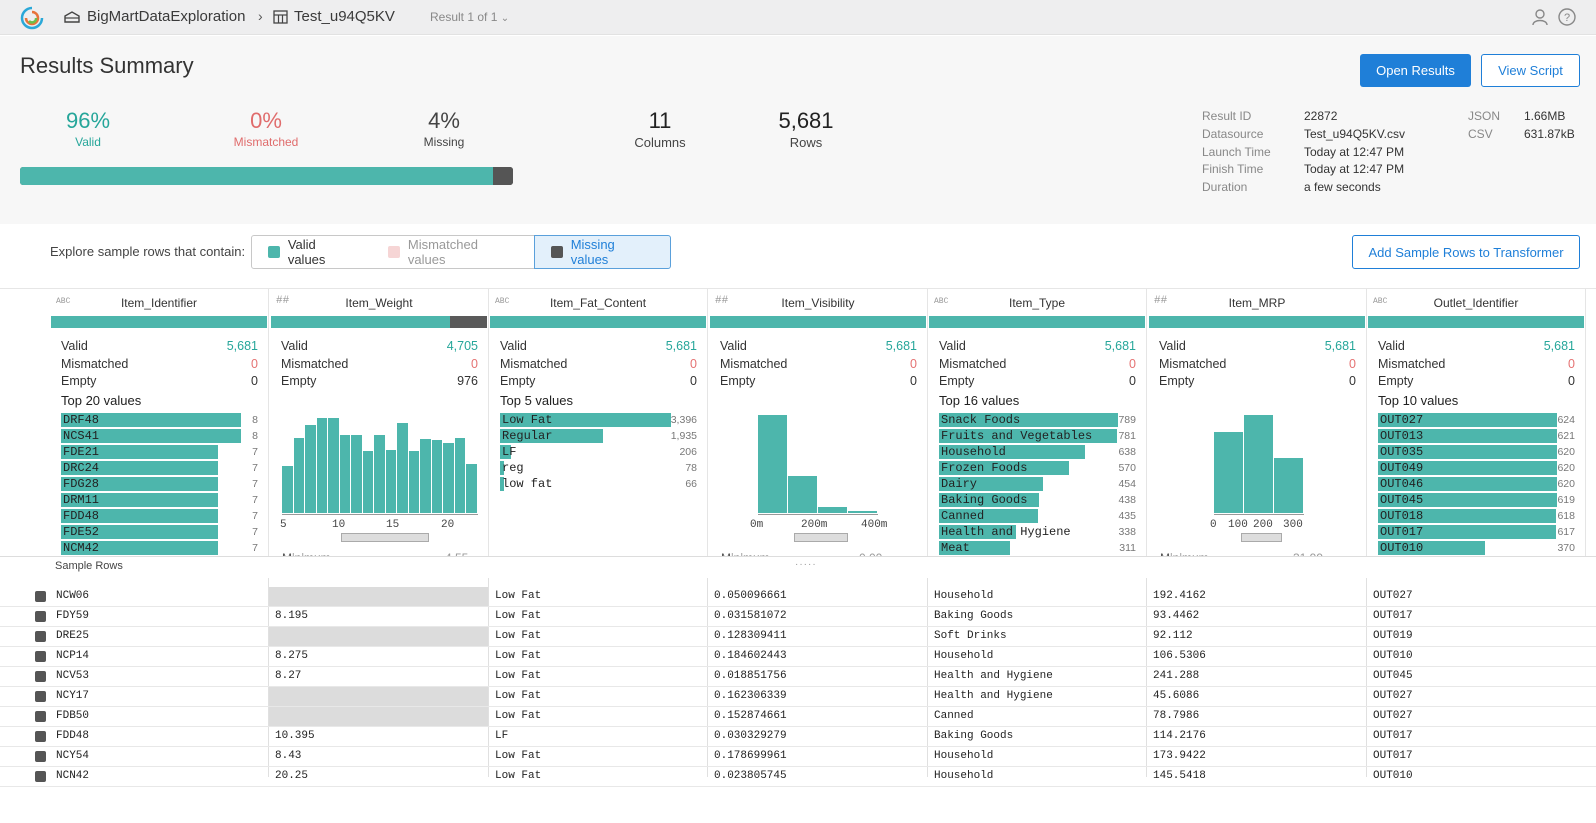  What do you see at coordinates (1467, 531) in the screenshot?
I see `top-value-bar: OUT017` at bounding box center [1467, 531].